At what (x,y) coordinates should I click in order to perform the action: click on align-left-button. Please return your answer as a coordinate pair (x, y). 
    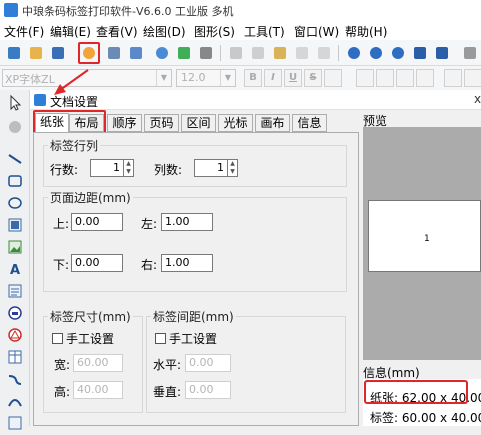
    Looking at the image, I should click on (365, 78).